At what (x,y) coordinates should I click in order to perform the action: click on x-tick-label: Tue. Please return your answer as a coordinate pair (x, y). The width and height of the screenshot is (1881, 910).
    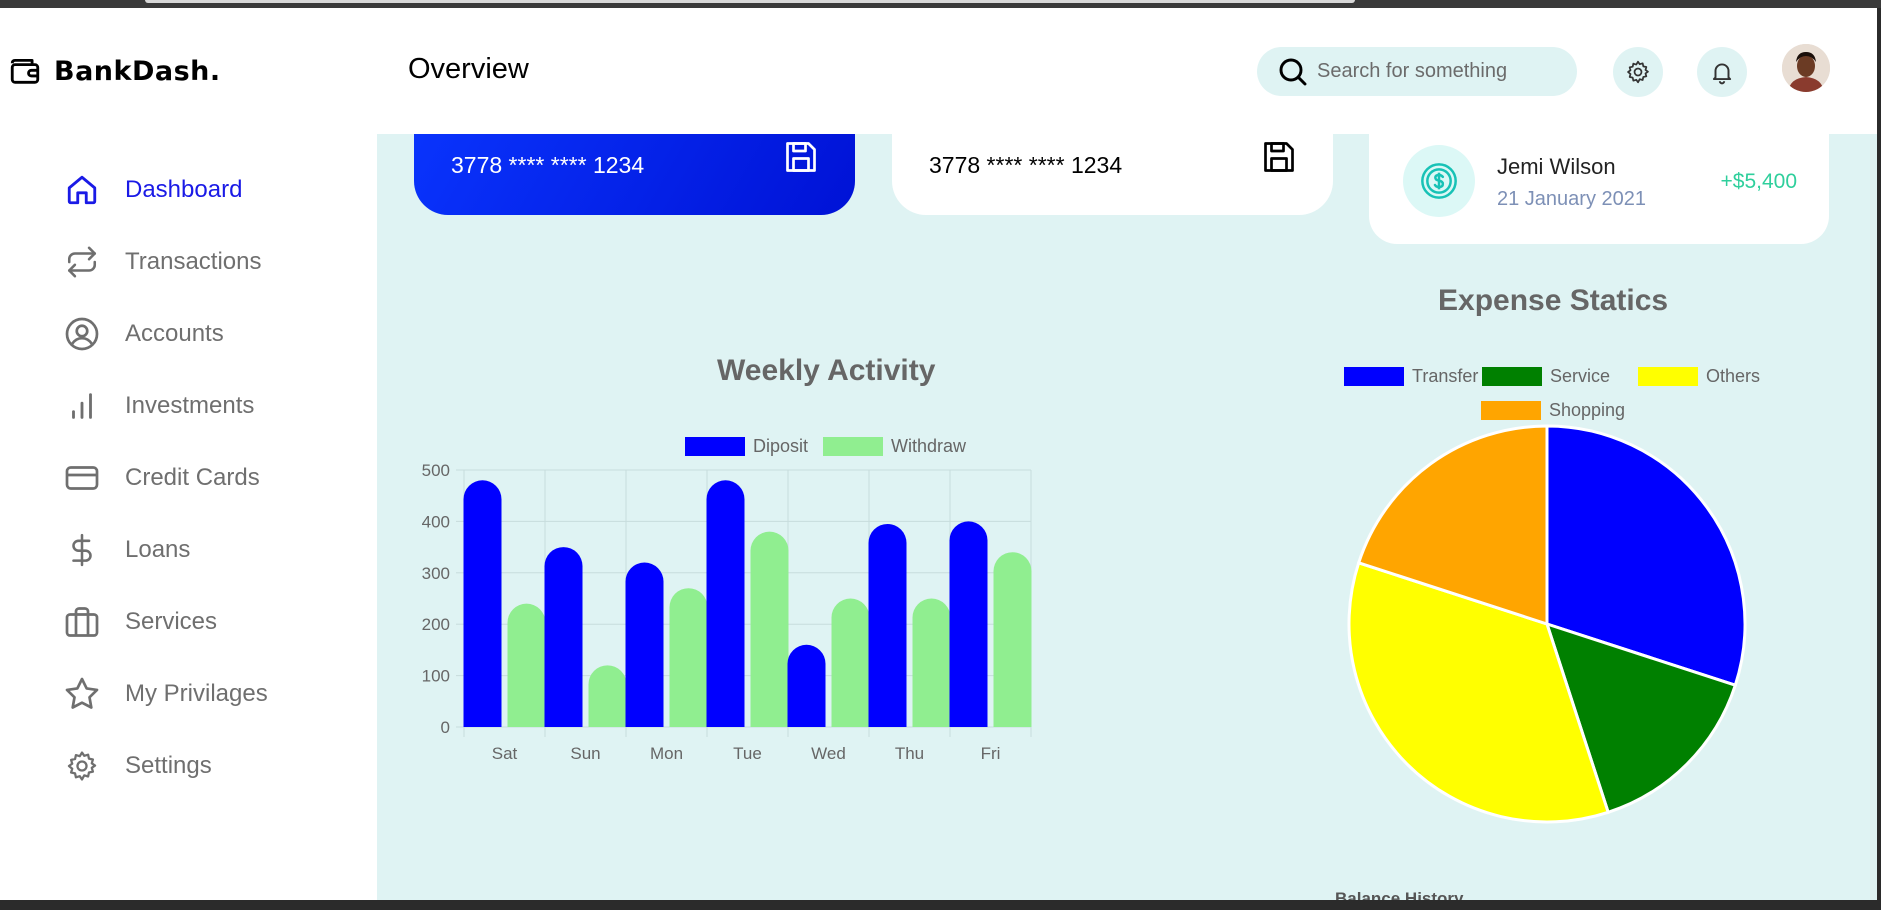
    Looking at the image, I should click on (747, 753).